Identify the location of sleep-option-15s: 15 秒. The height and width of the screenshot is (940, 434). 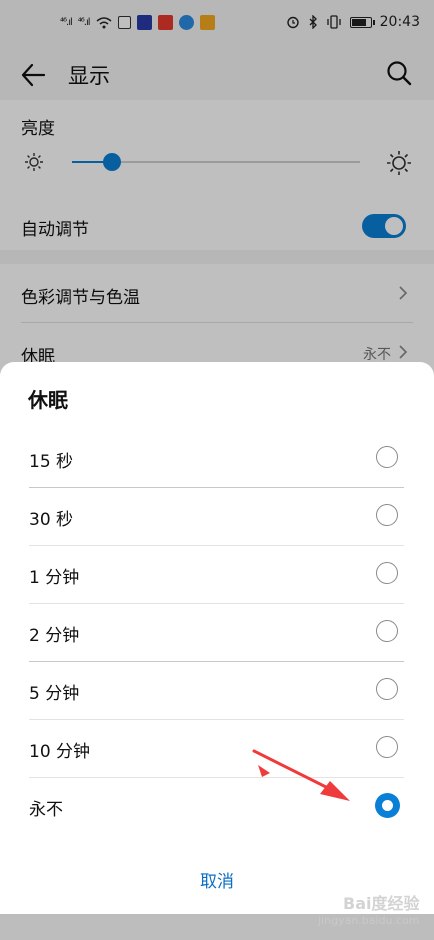
(217, 459).